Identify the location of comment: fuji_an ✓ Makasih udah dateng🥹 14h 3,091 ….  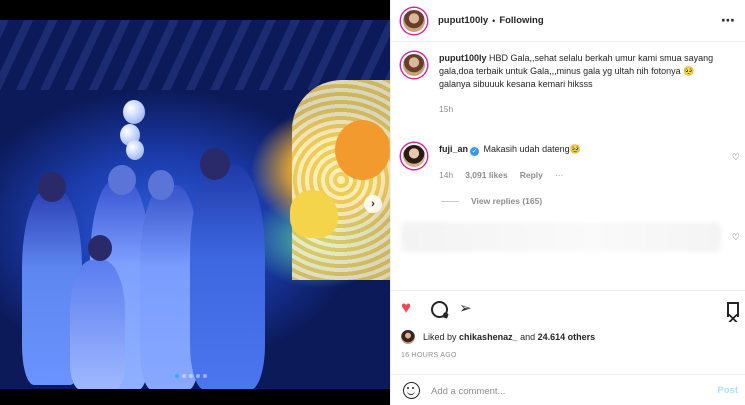
(568, 162).